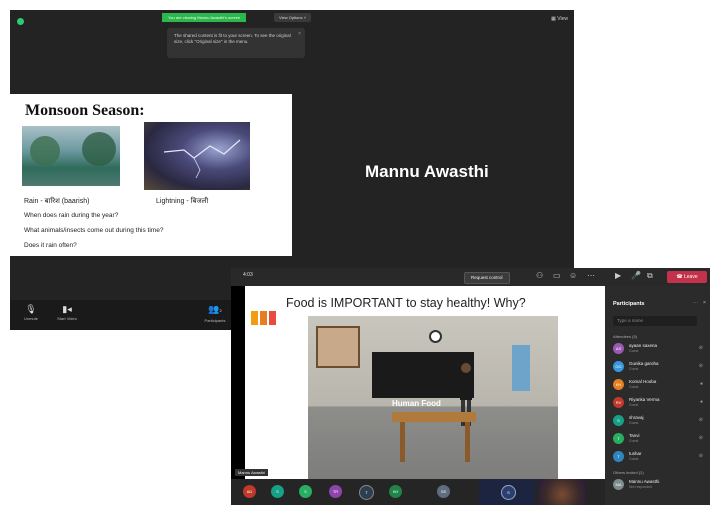 This screenshot has width=710, height=505. What do you see at coordinates (521, 368) in the screenshot?
I see `wall-map` at bounding box center [521, 368].